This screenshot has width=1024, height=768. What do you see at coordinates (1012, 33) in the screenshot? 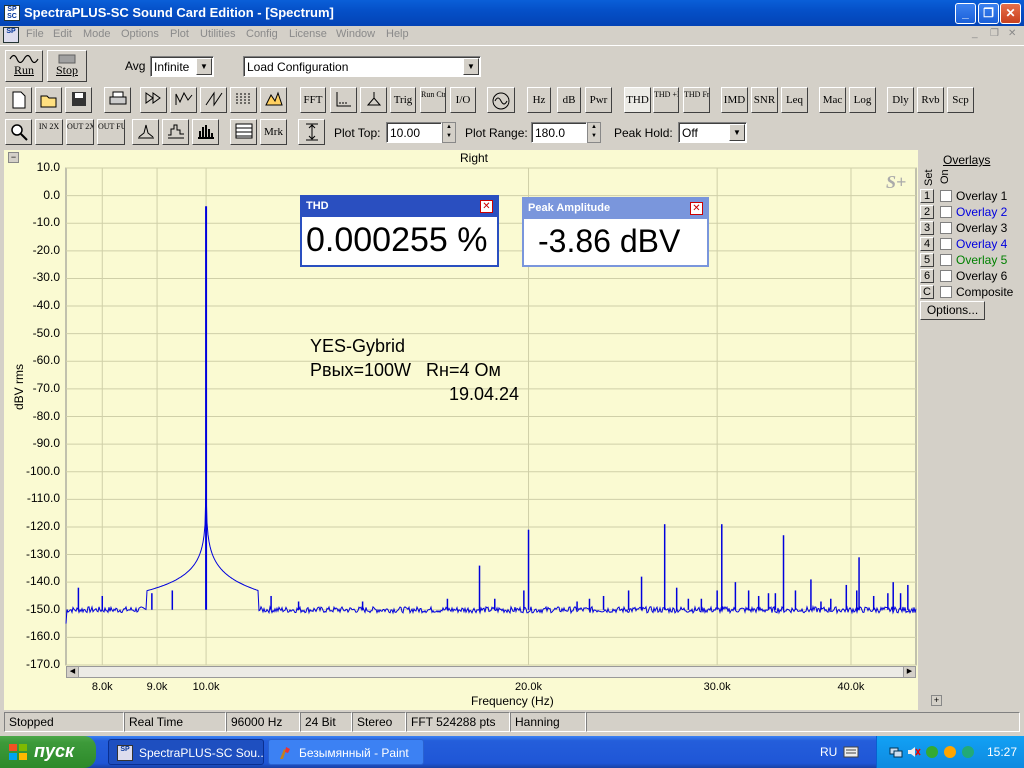
I see `mdi-close-icon: ✕` at bounding box center [1012, 33].